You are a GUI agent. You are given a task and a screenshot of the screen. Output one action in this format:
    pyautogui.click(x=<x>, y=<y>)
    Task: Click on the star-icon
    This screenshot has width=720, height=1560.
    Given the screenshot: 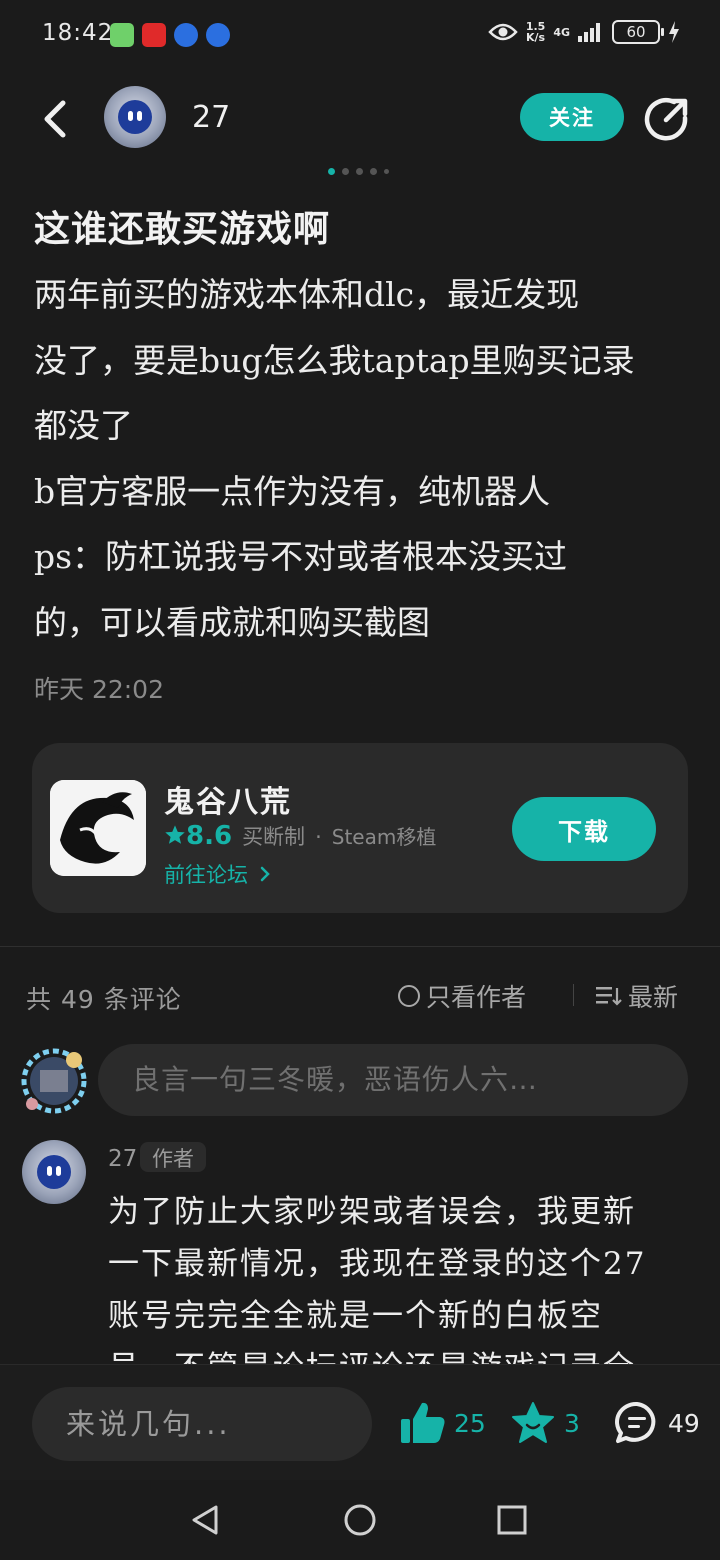 What is the action you would take?
    pyautogui.click(x=175, y=834)
    